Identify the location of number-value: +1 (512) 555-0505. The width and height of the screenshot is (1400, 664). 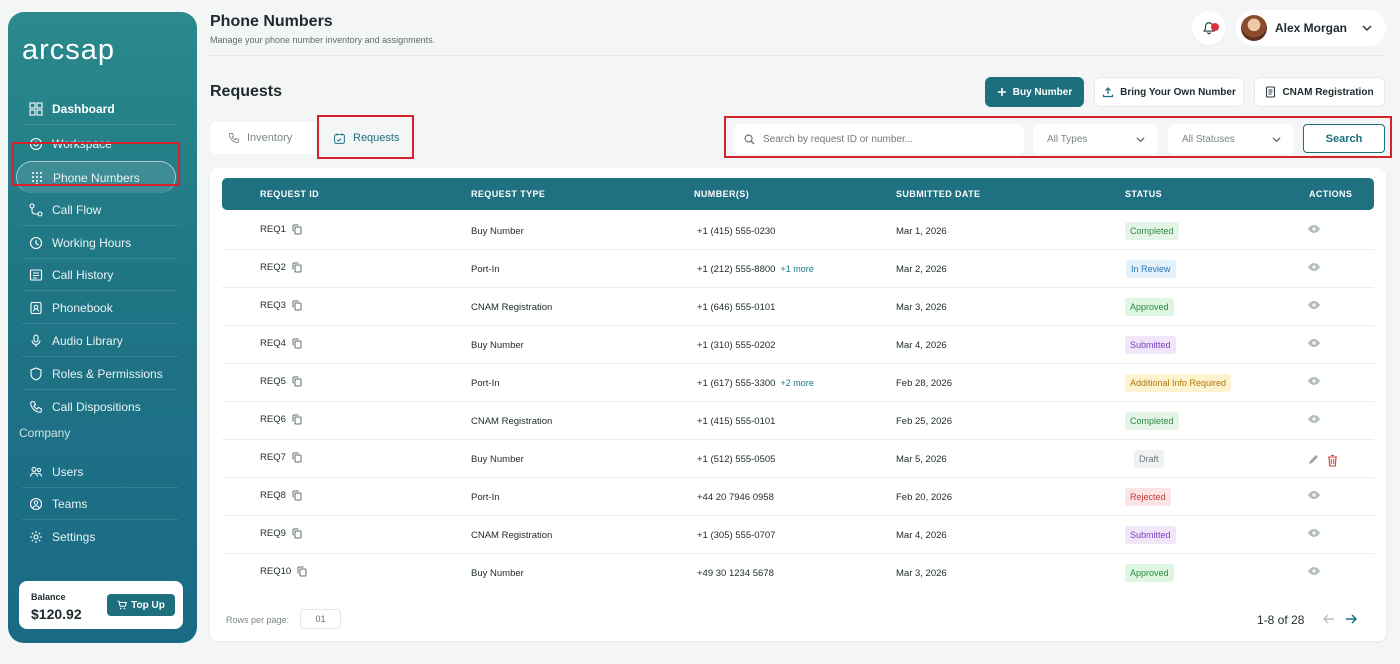
(736, 459).